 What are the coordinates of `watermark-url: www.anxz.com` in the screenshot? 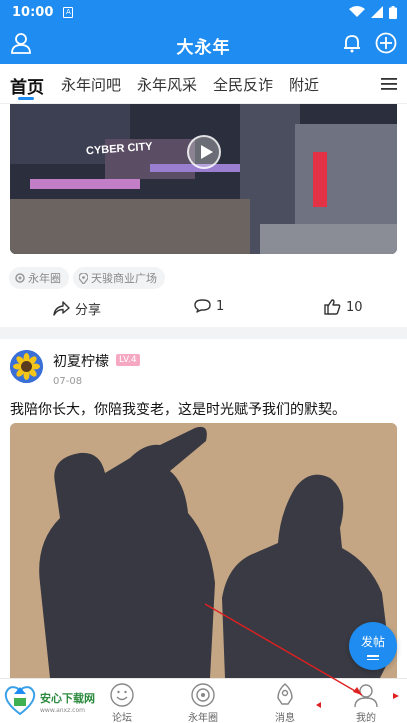 It's located at (62, 710).